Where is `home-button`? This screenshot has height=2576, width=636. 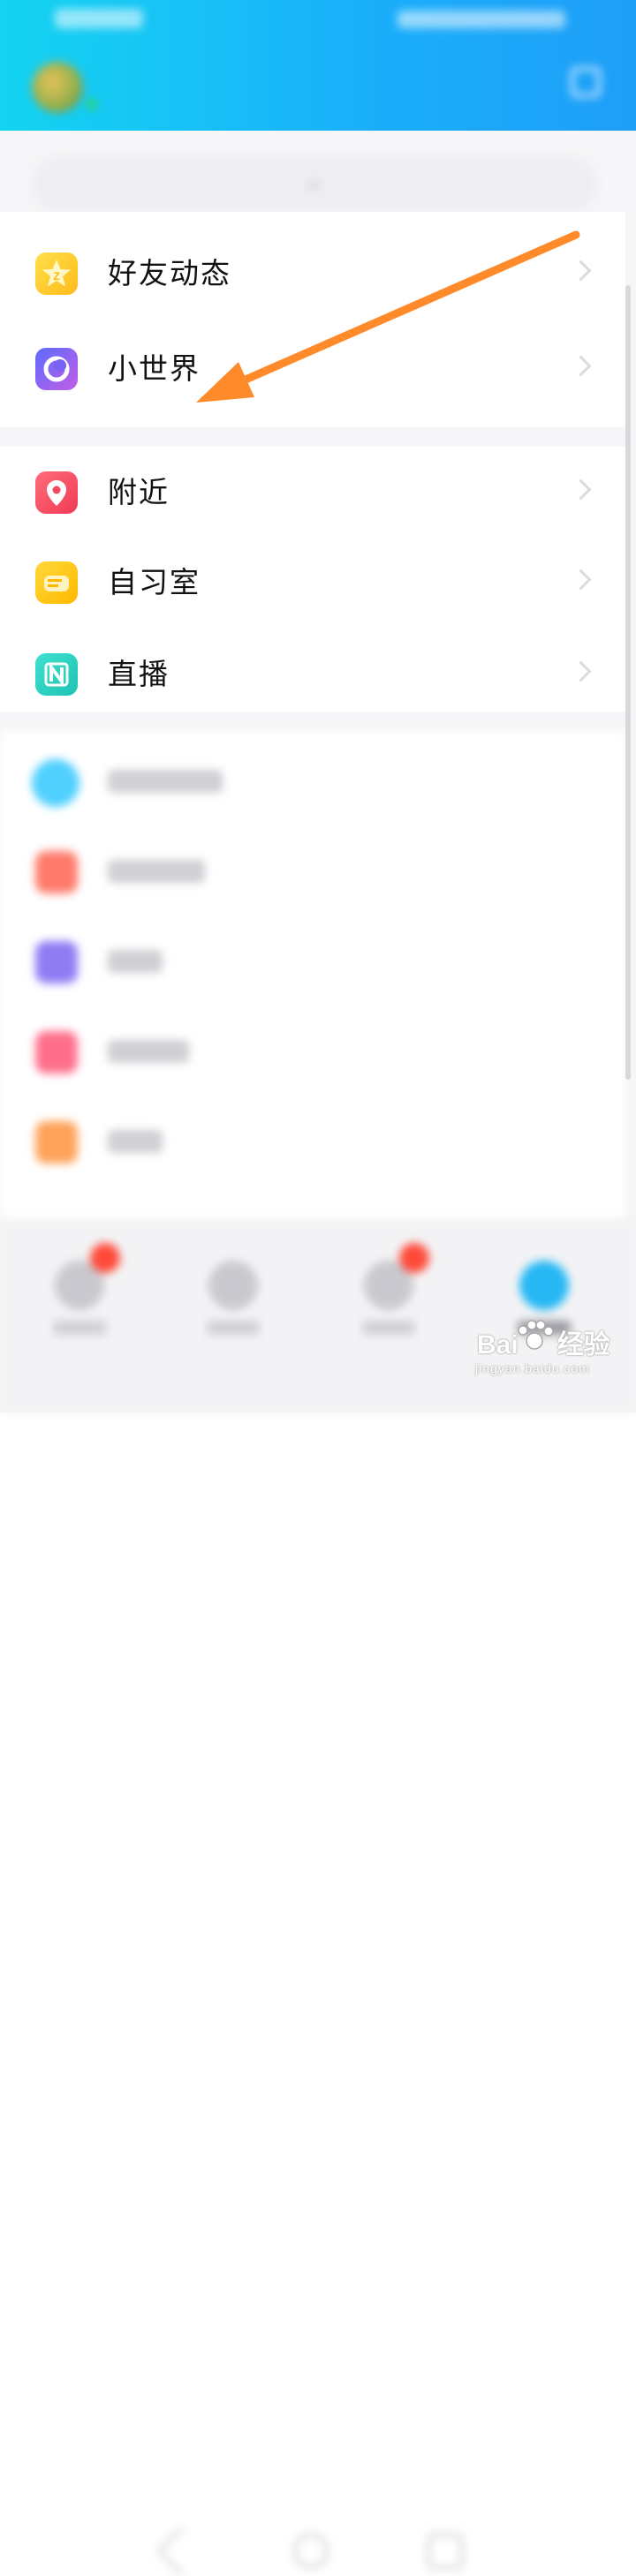
home-button is located at coordinates (311, 2552).